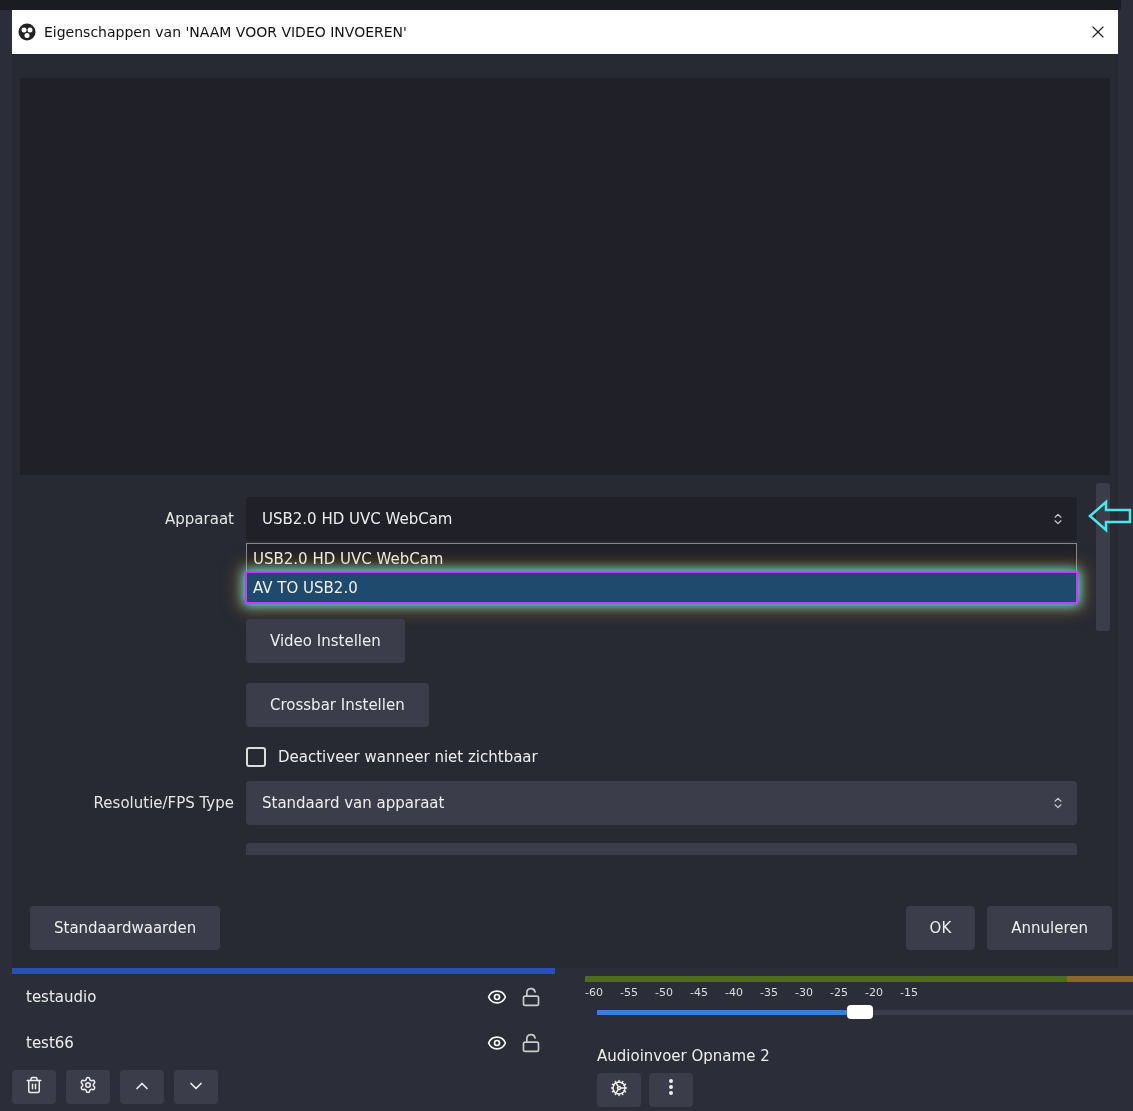 The image size is (1133, 1111). What do you see at coordinates (661, 587) in the screenshot?
I see `dropdown-option: AV TO USB2.0` at bounding box center [661, 587].